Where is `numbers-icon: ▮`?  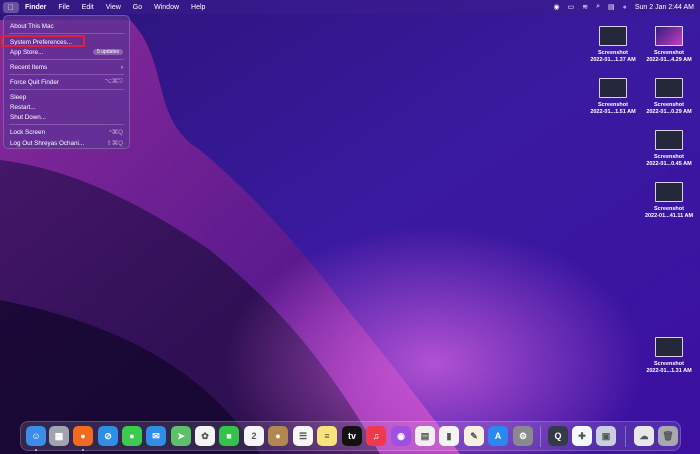
numbers-icon: ▮ is located at coordinates (449, 435).